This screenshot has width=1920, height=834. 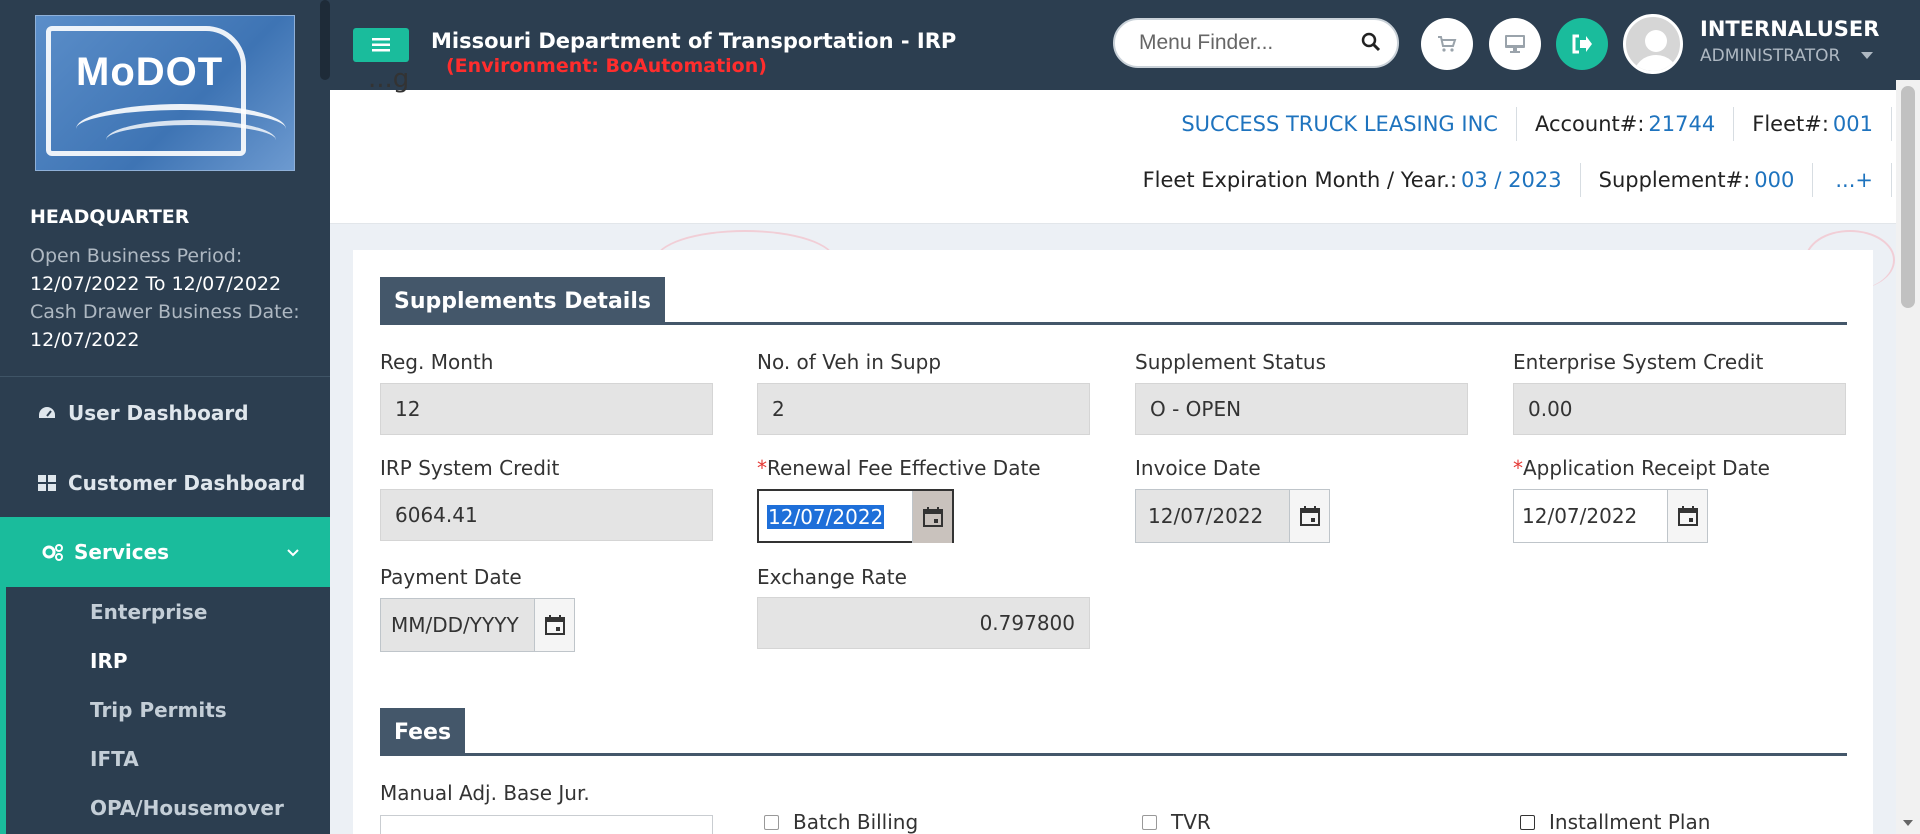 What do you see at coordinates (158, 413) in the screenshot?
I see `sidebar-item-label: User Dashboard` at bounding box center [158, 413].